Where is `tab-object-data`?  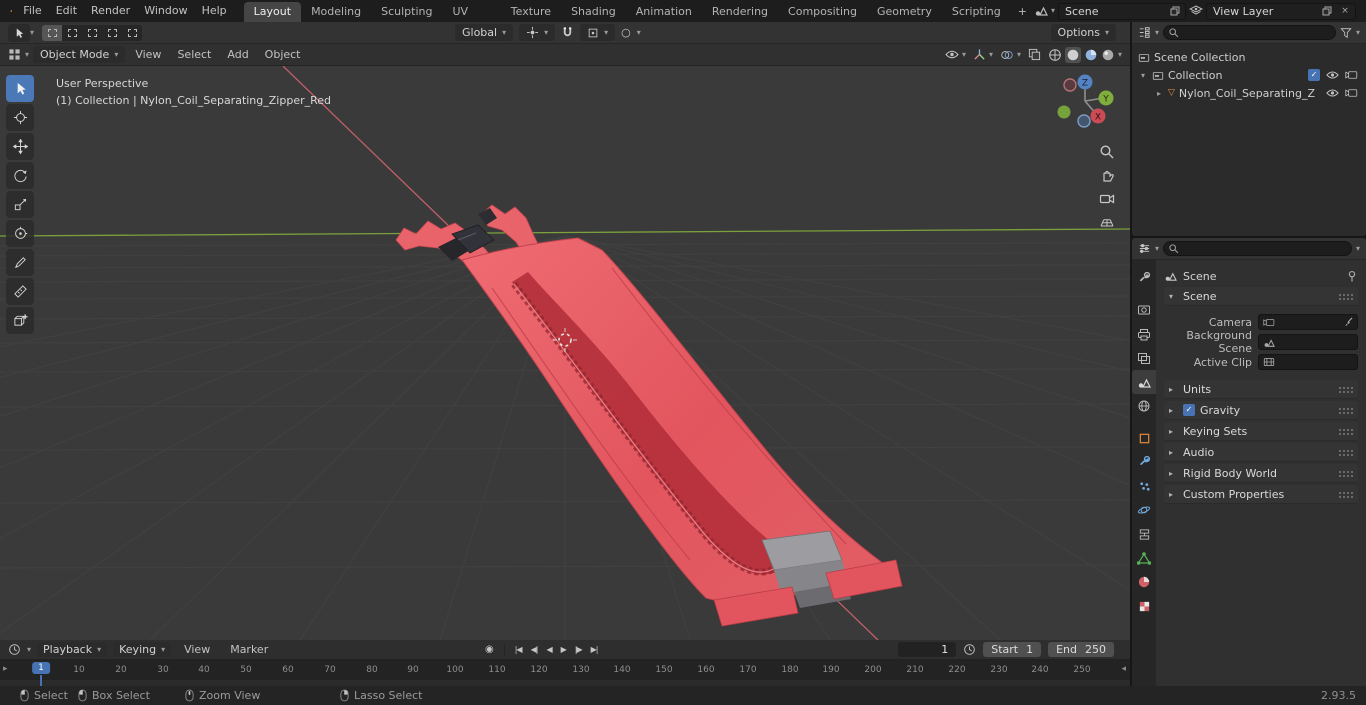 tab-object-data is located at coordinates (1144, 558).